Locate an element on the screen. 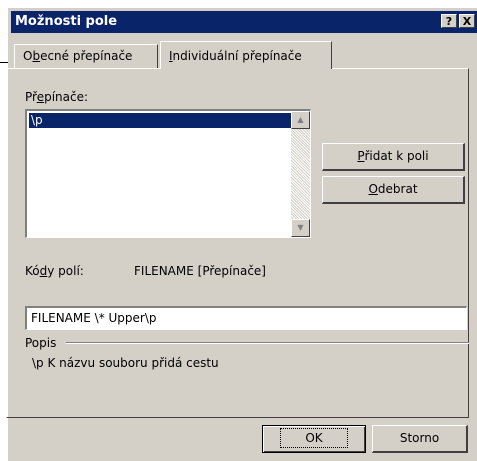 This screenshot has height=461, width=477. cancel-button: Storno is located at coordinates (420, 439).